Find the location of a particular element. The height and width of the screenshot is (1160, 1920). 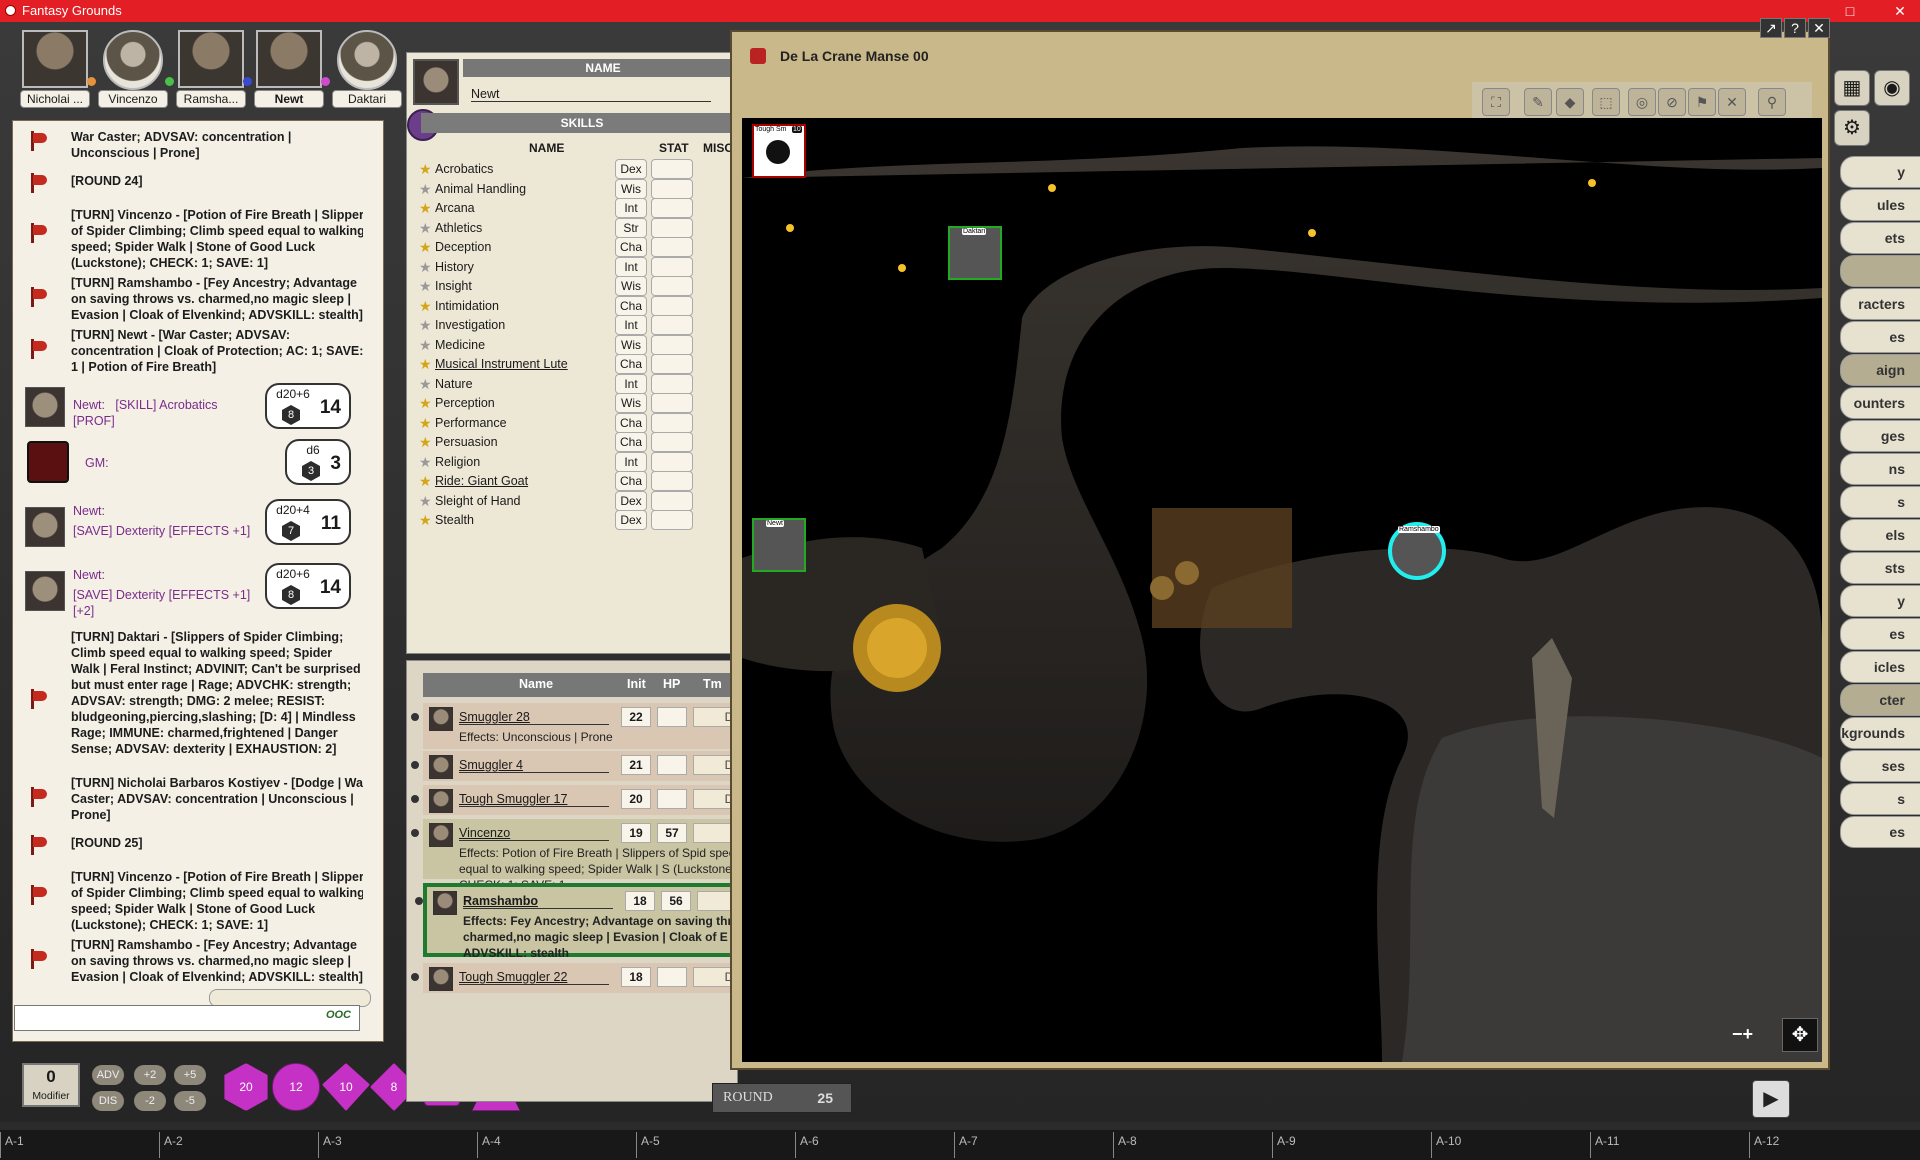

combatant-name: Smuggler 4 is located at coordinates (534, 765).